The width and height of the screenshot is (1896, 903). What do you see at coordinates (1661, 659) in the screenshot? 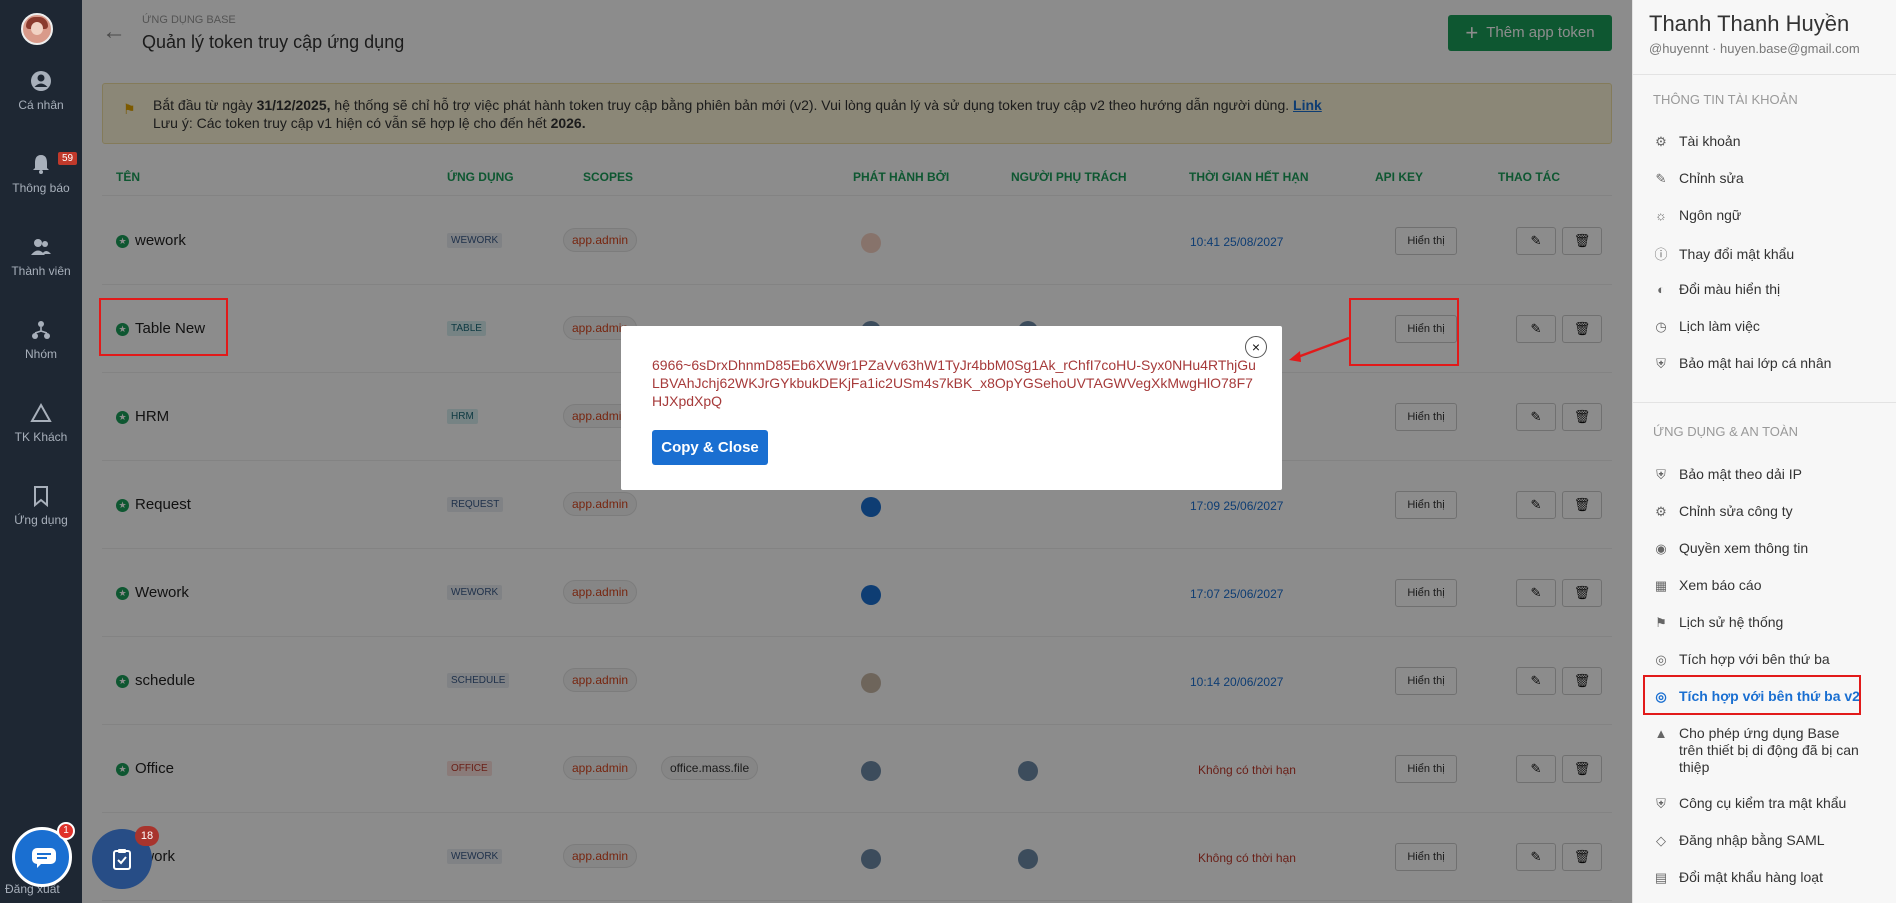
I see `globe-icon: ◎` at bounding box center [1661, 659].